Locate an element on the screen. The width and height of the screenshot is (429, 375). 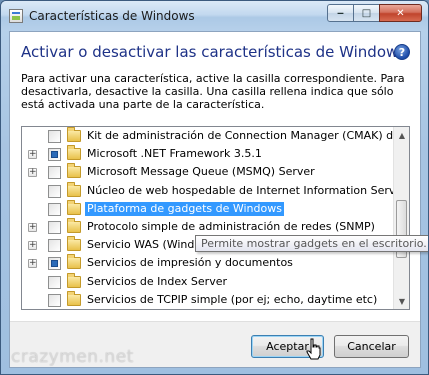
window-app-icon is located at coordinates (16, 16).